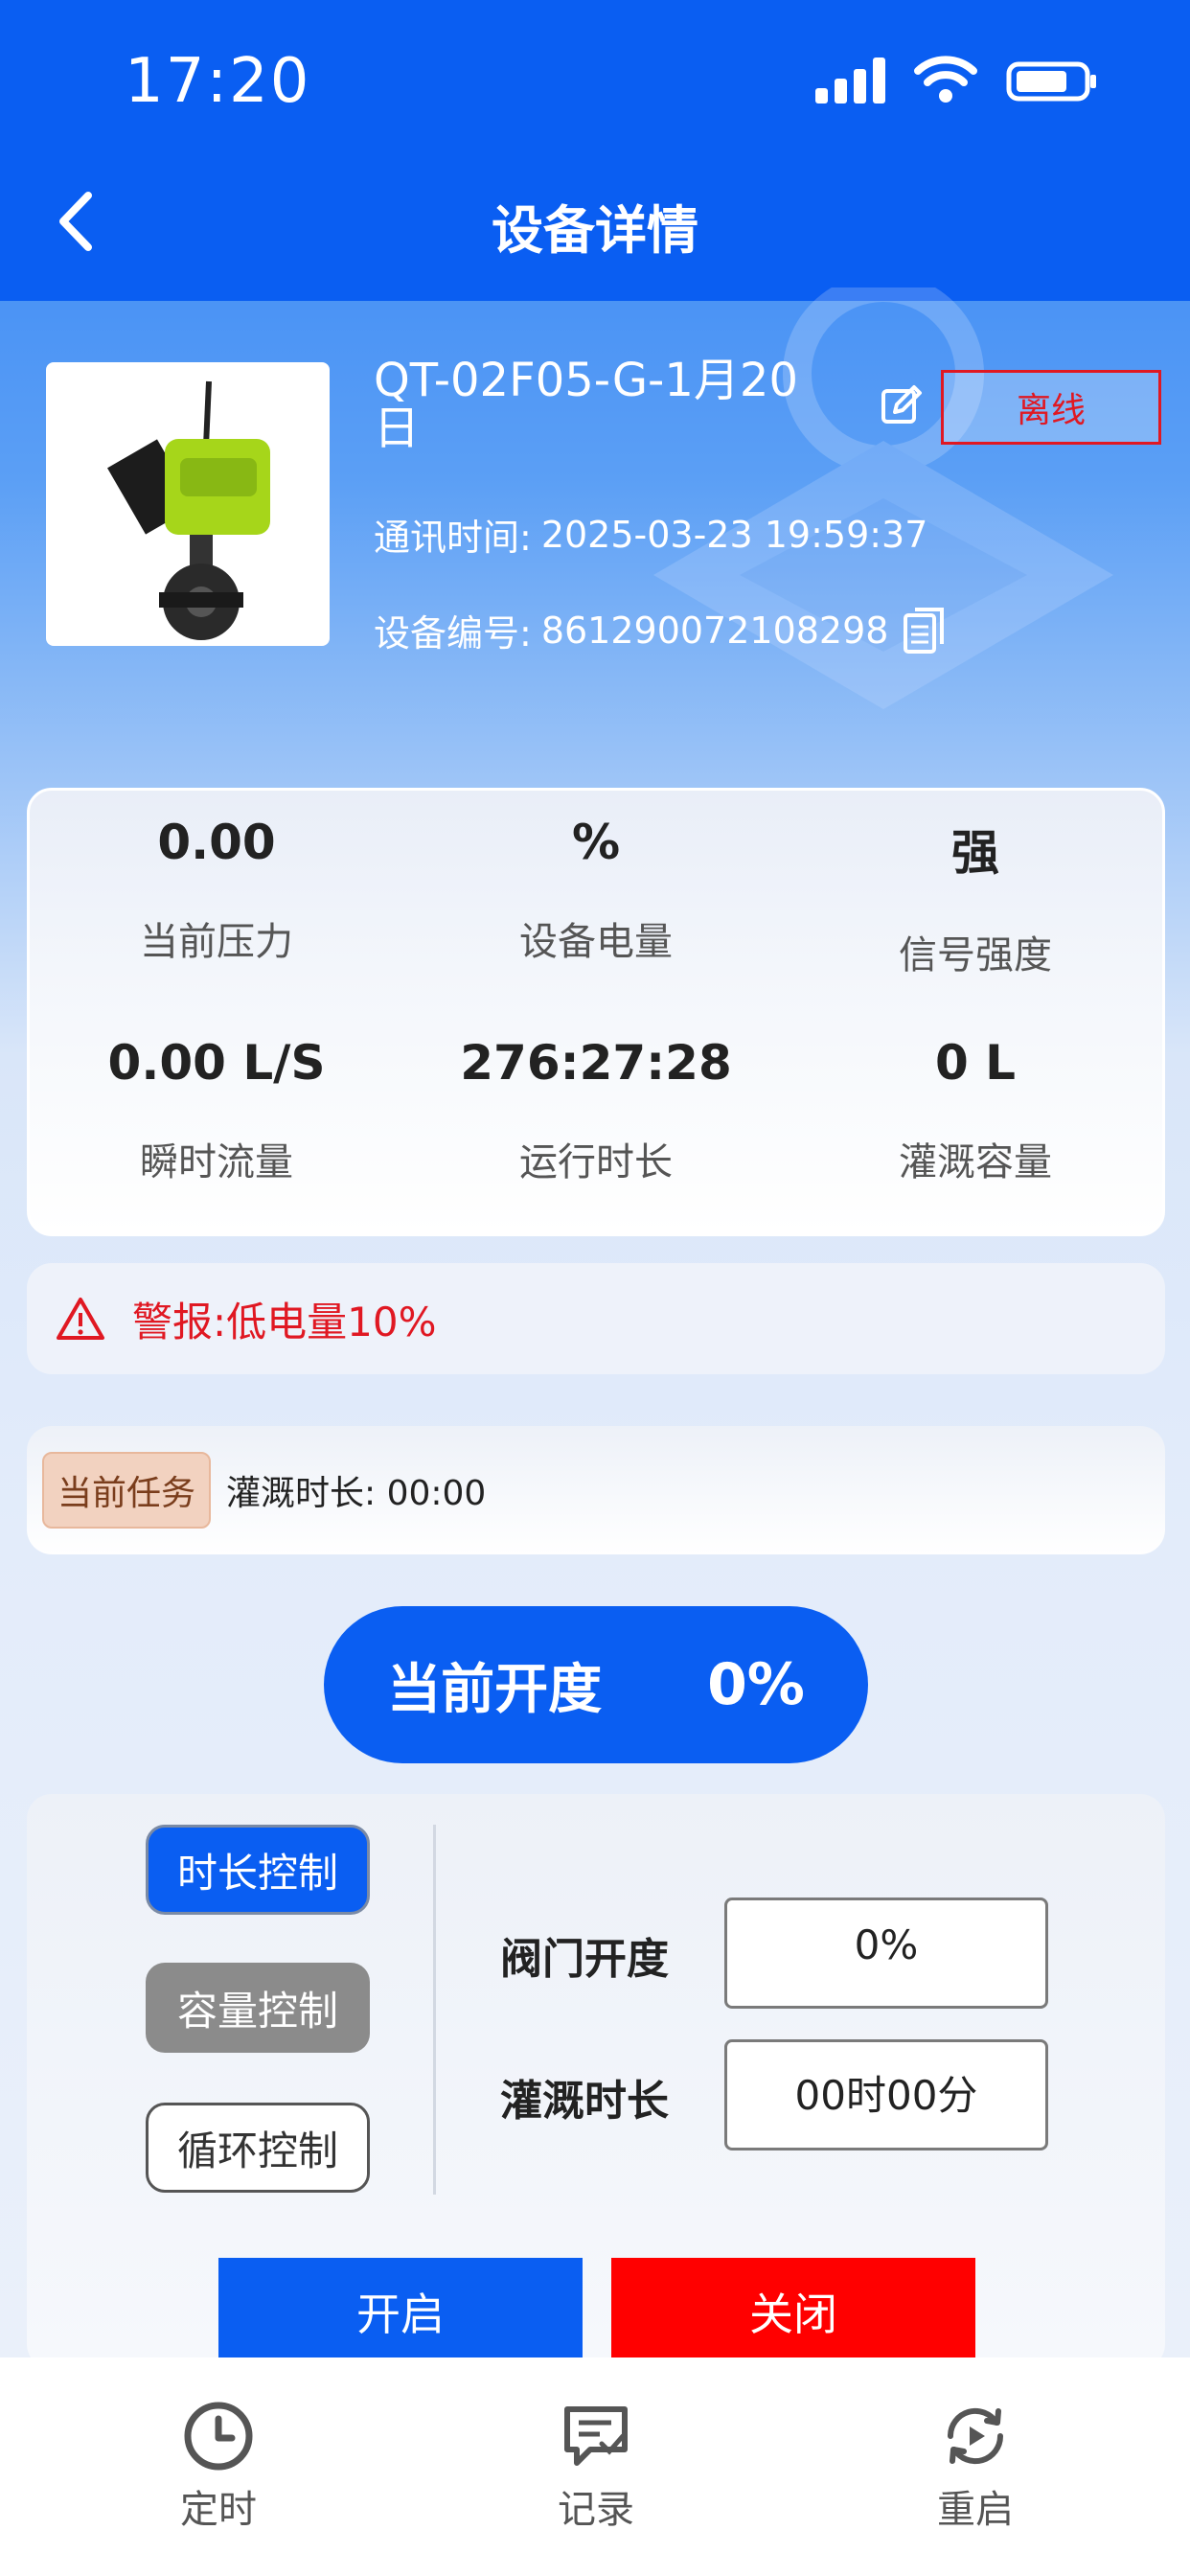  I want to click on tab-records: 记录, so click(596, 2466).